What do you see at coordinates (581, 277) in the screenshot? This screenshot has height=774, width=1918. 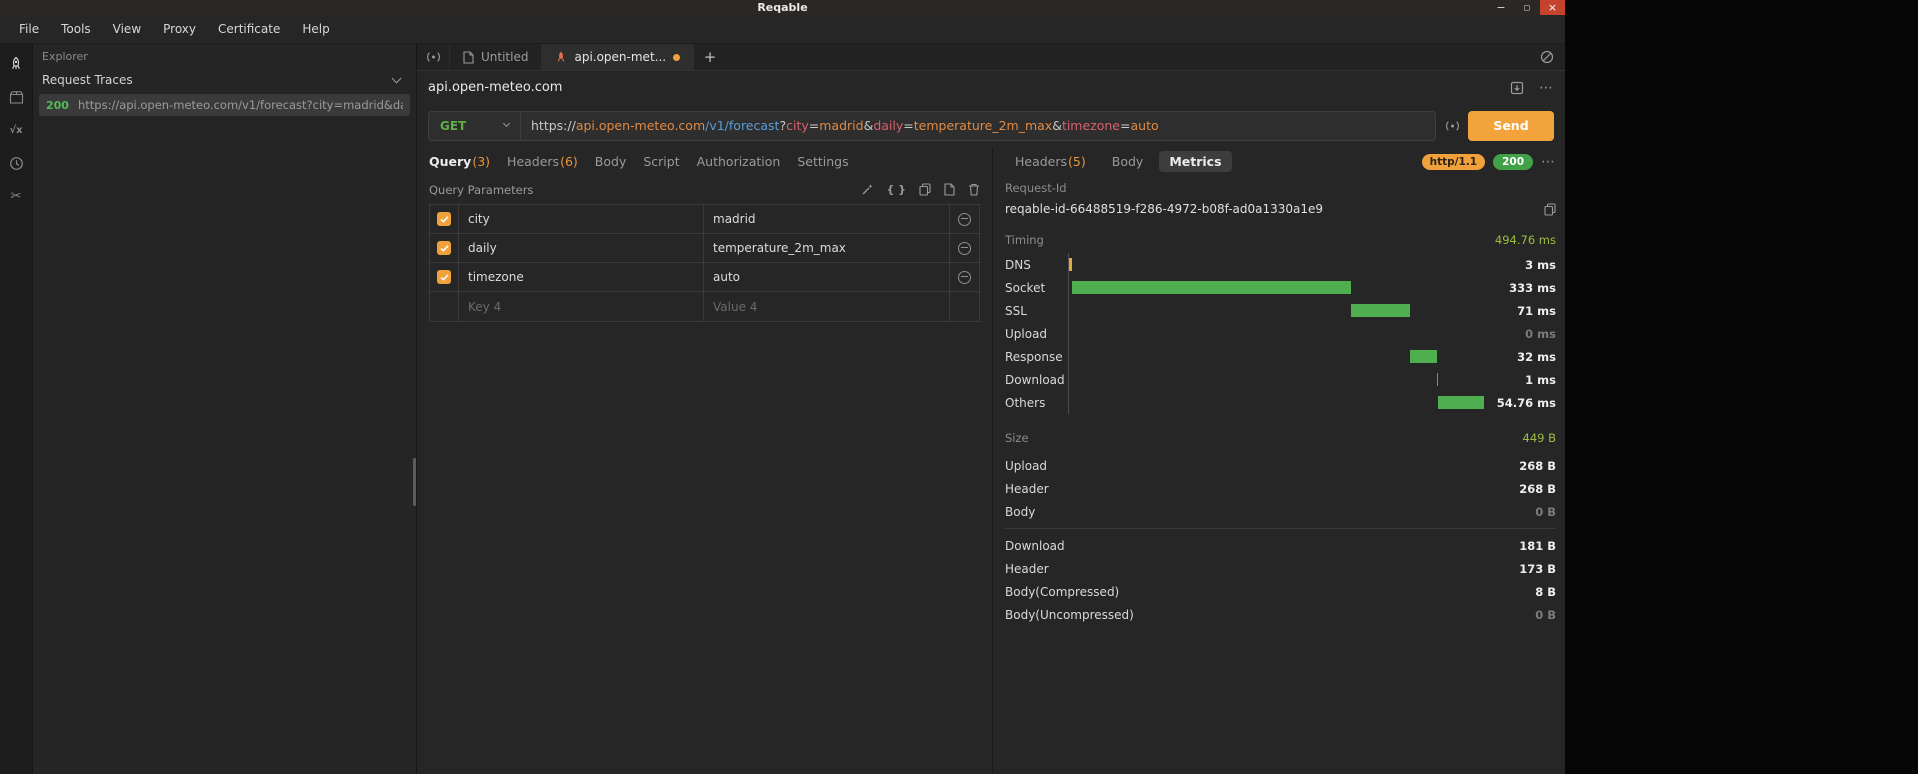 I see `param-key-field: timezone` at bounding box center [581, 277].